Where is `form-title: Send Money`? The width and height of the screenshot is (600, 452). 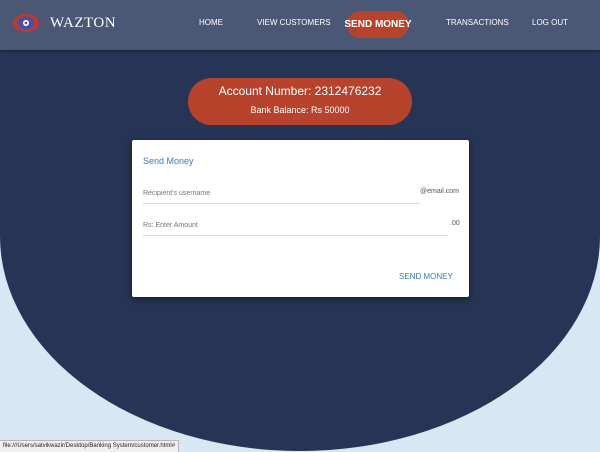
form-title: Send Money is located at coordinates (168, 161).